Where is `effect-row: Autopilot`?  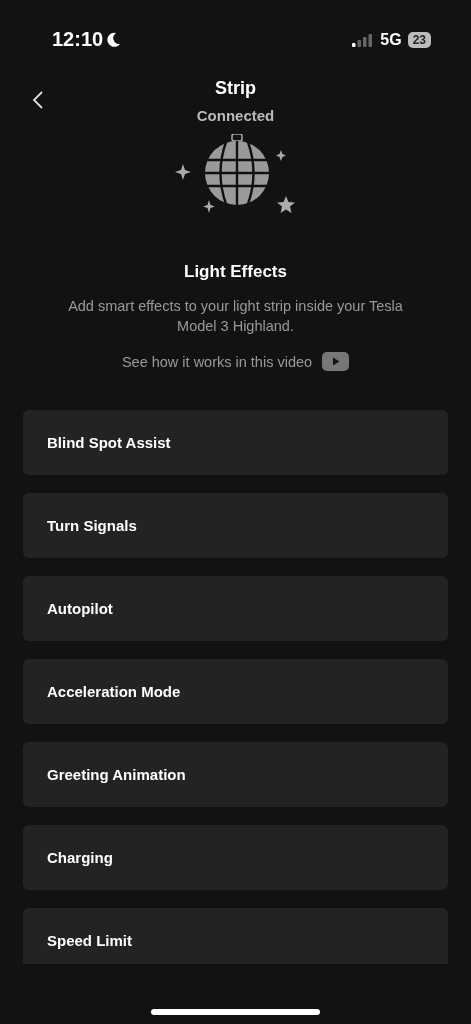 effect-row: Autopilot is located at coordinates (235, 608).